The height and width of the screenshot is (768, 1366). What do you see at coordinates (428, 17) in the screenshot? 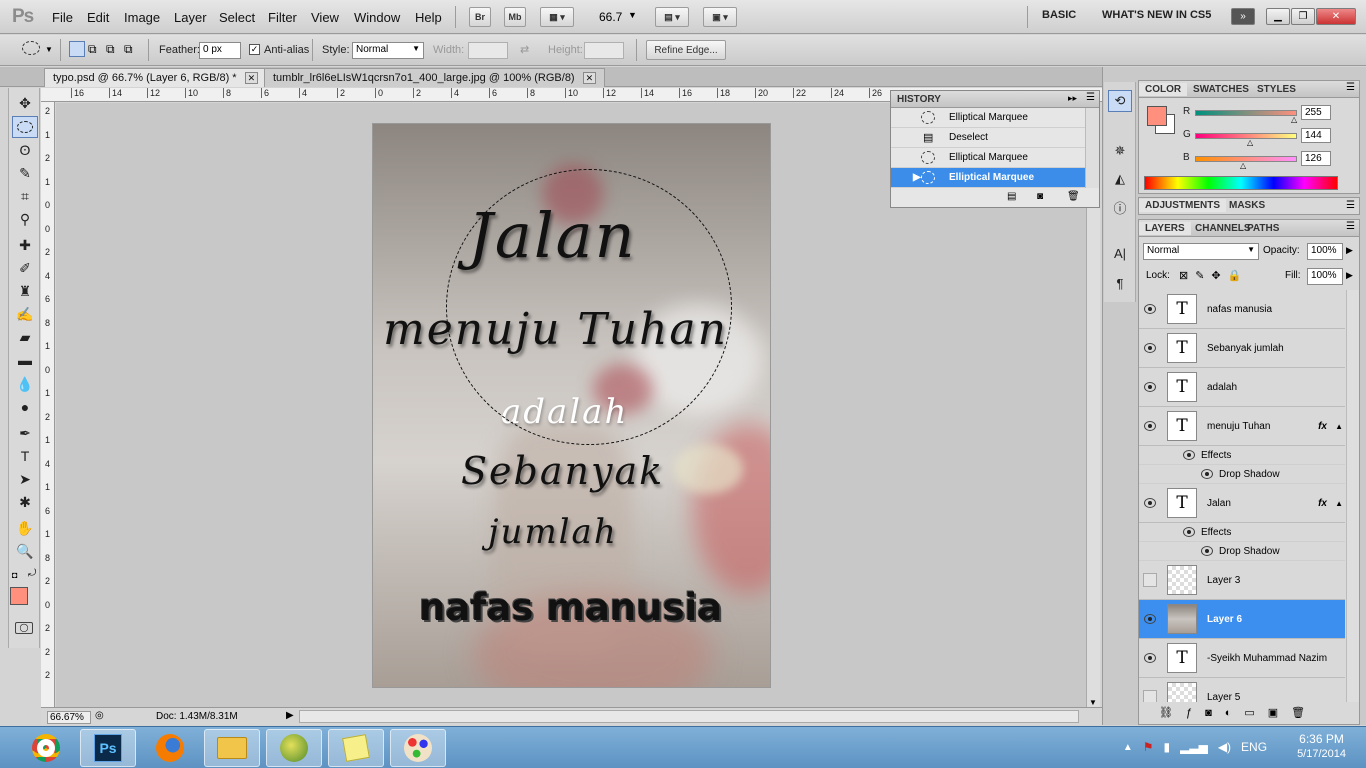
I see `menu-help: Help` at bounding box center [428, 17].